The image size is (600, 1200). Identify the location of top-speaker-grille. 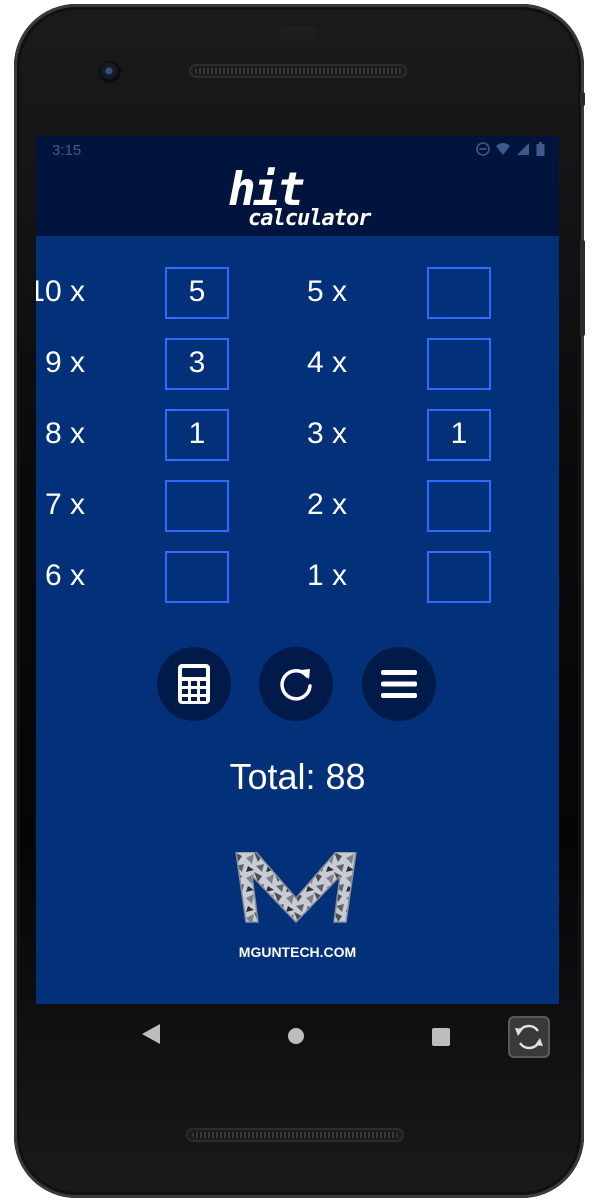
(298, 71).